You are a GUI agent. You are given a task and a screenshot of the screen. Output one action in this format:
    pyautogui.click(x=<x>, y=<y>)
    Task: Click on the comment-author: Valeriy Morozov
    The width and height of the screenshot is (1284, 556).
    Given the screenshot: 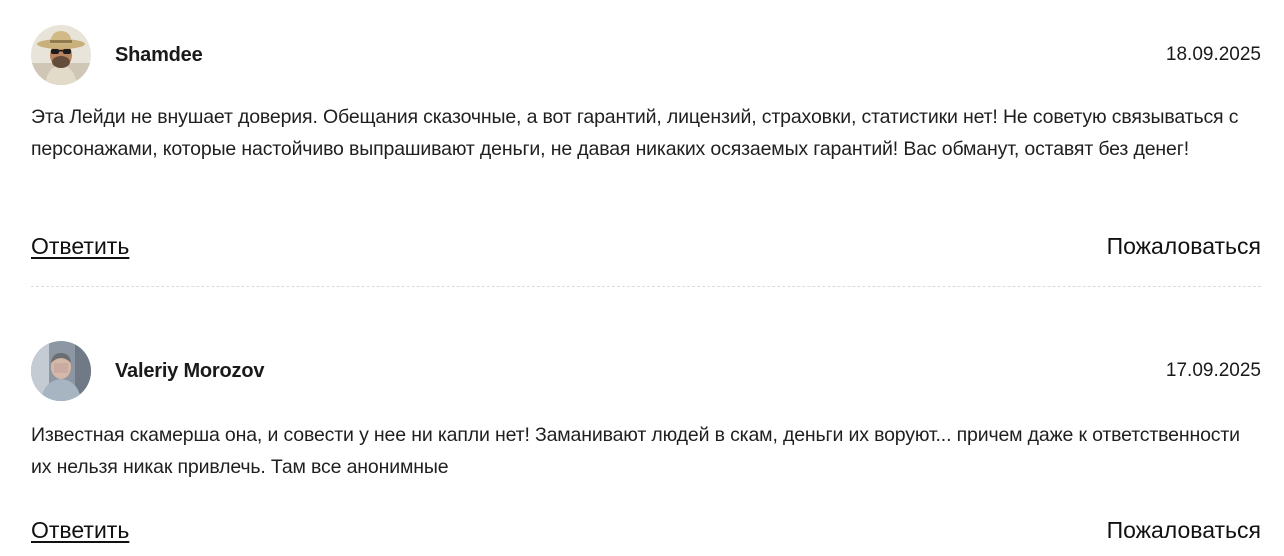 What is the action you would take?
    pyautogui.click(x=190, y=371)
    